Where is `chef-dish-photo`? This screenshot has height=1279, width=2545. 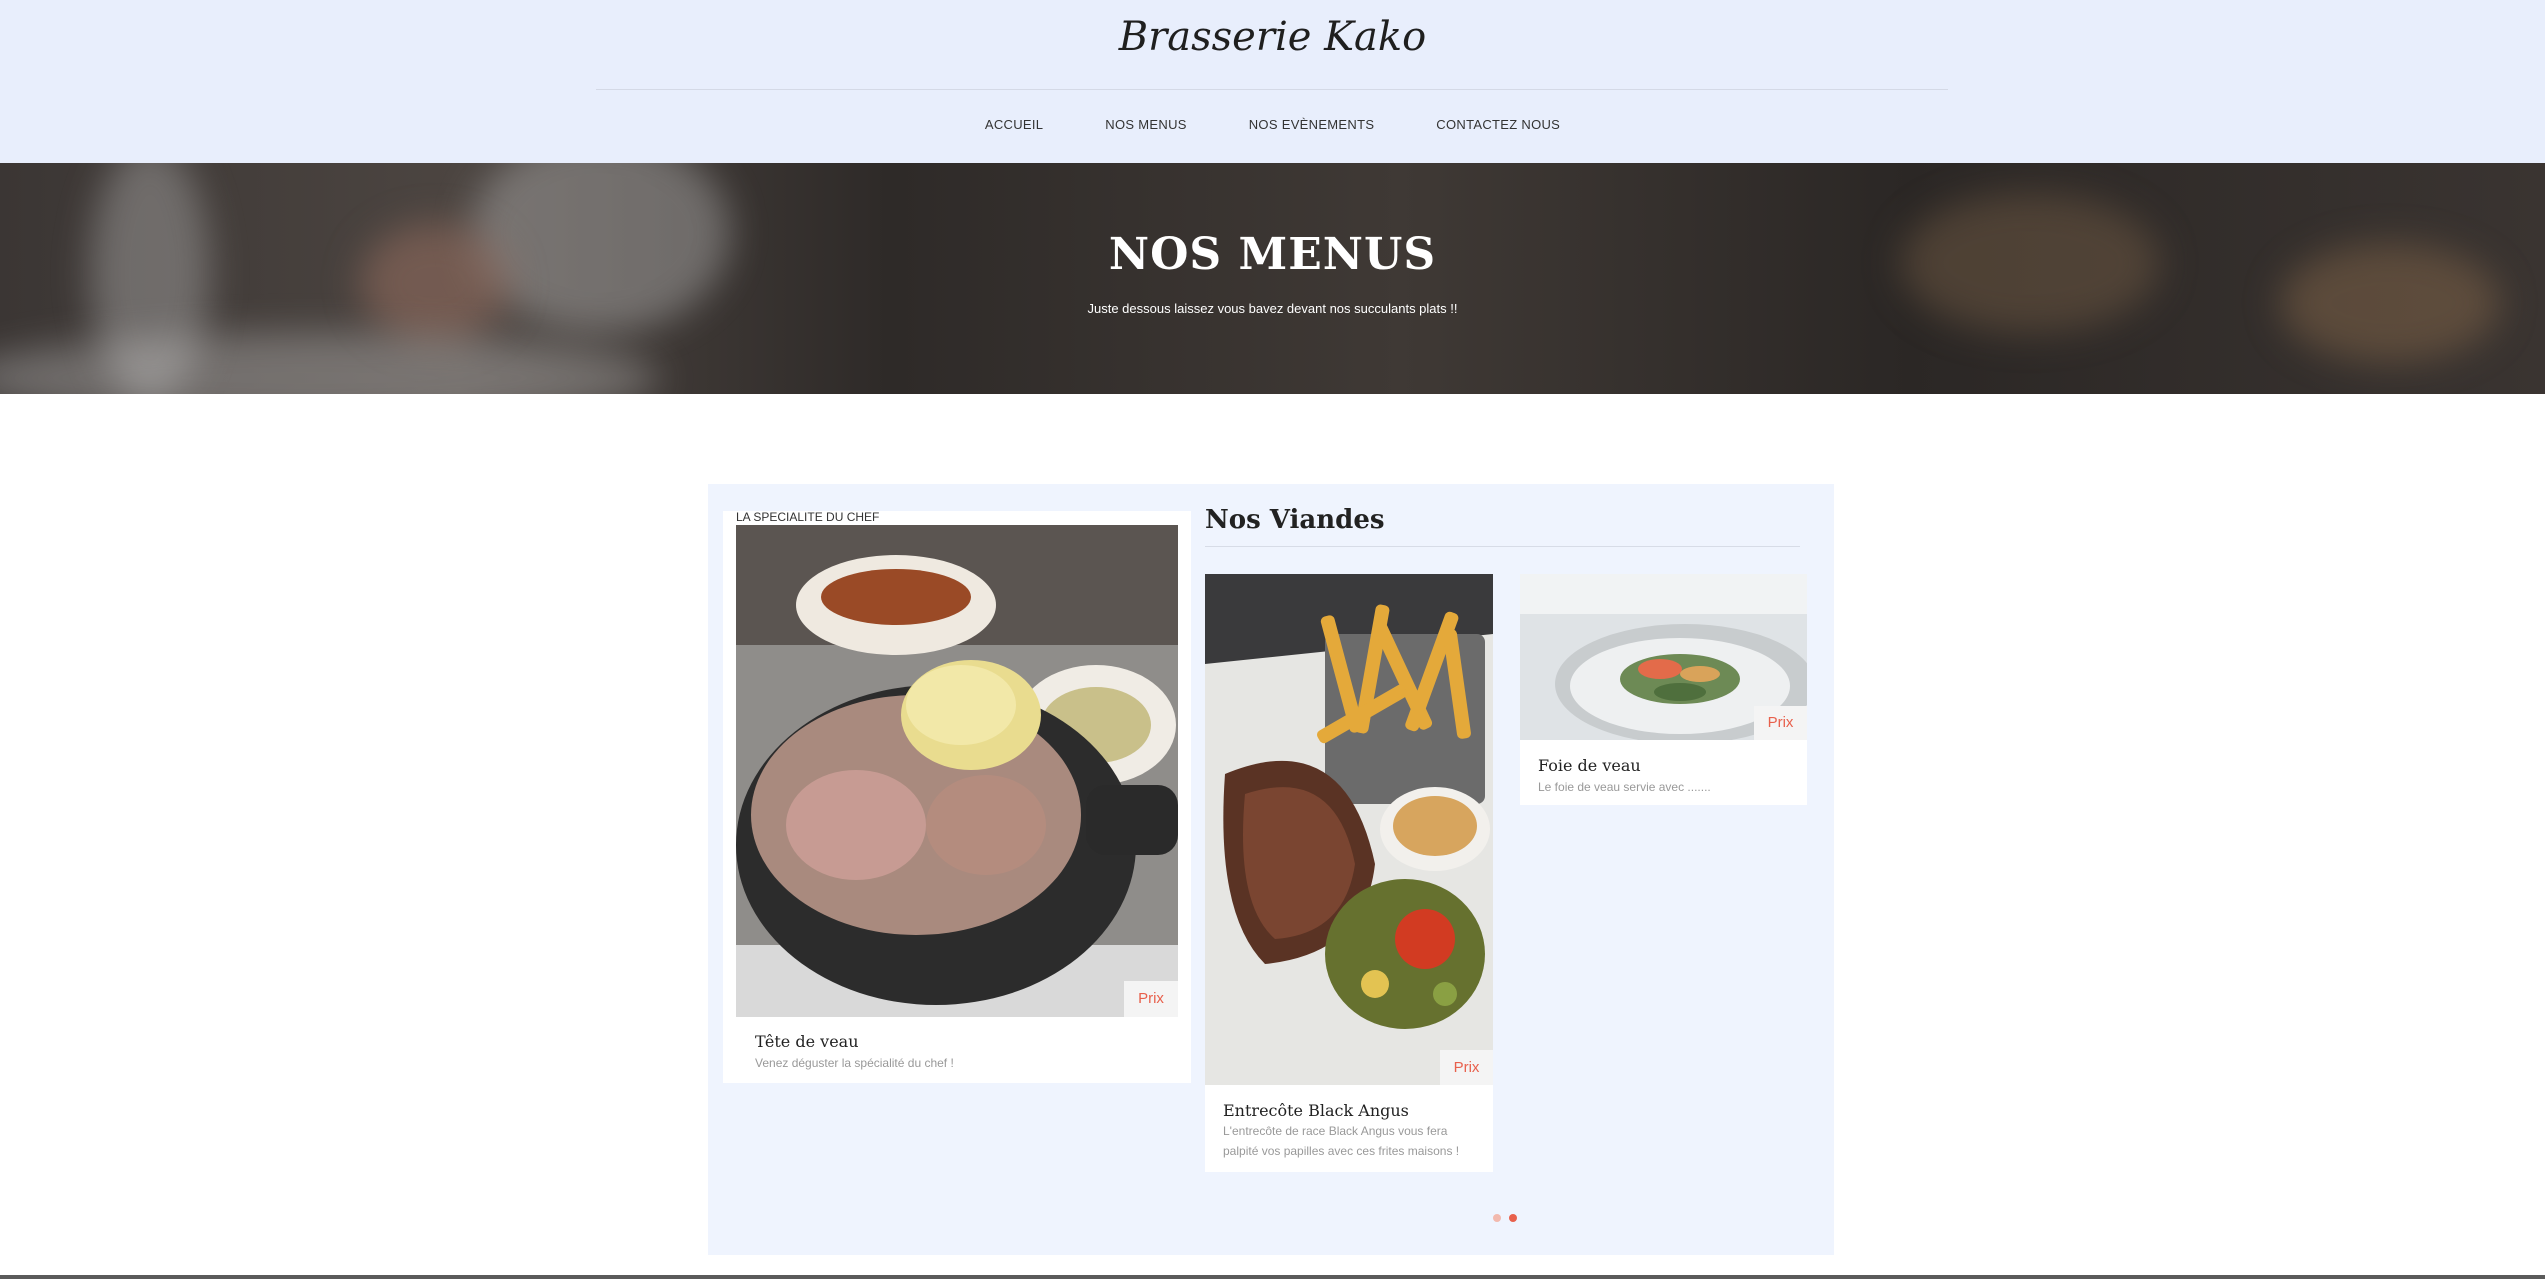
chef-dish-photo is located at coordinates (957, 771).